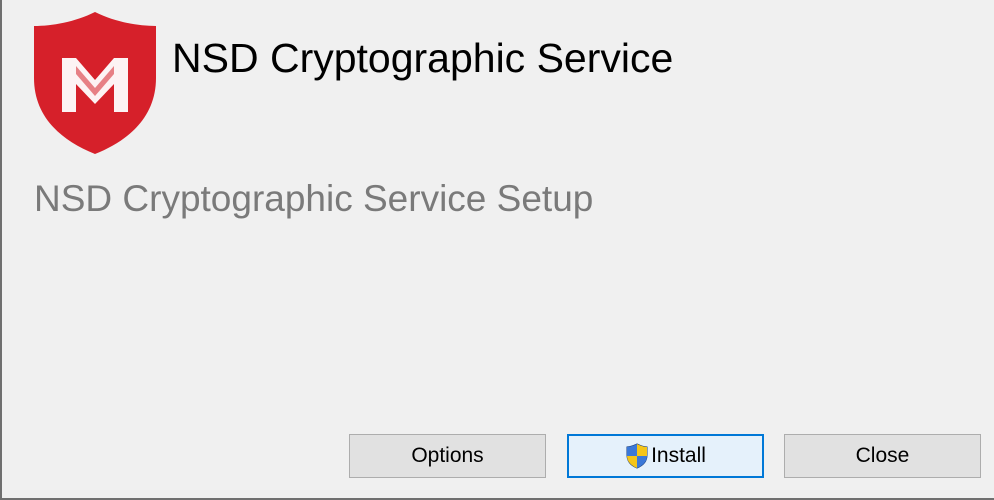 The height and width of the screenshot is (500, 994). I want to click on close-button: Close, so click(882, 456).